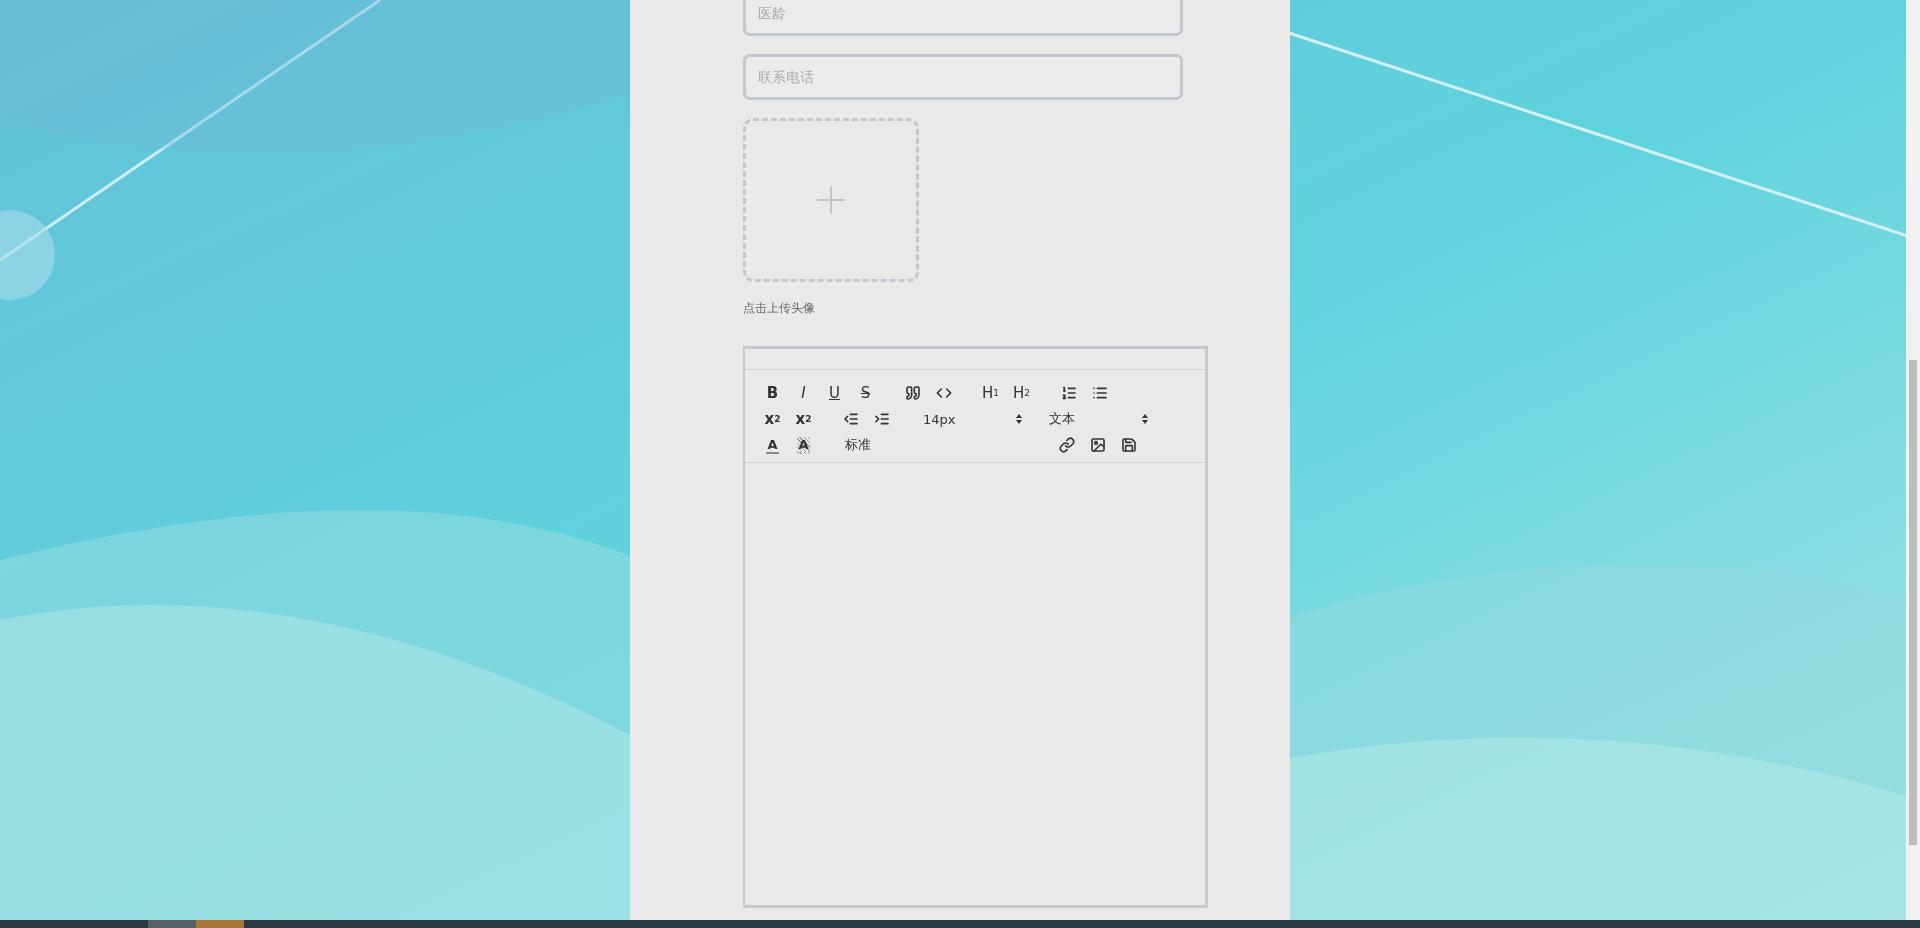 This screenshot has width=1920, height=928. What do you see at coordinates (803, 445) in the screenshot?
I see `highlight-button: A` at bounding box center [803, 445].